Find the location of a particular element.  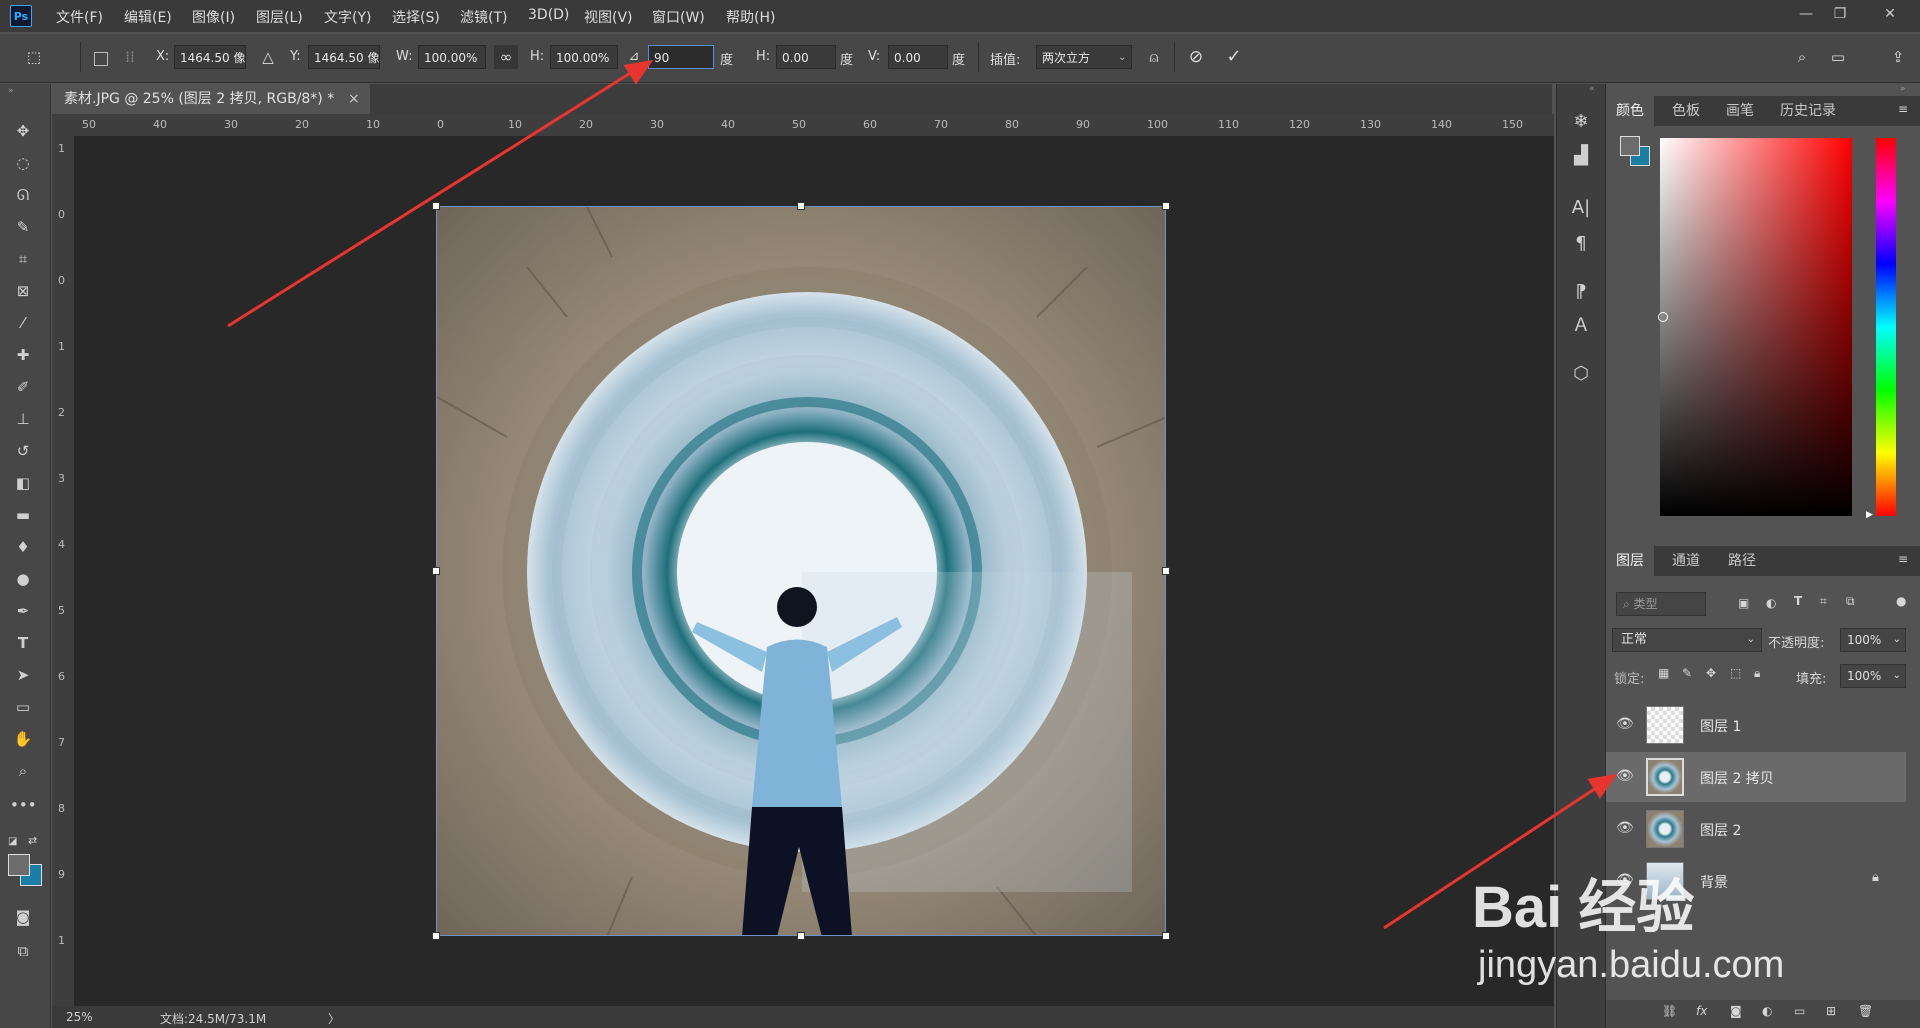

adjustment-icon: ◐ is located at coordinates (1767, 1011).